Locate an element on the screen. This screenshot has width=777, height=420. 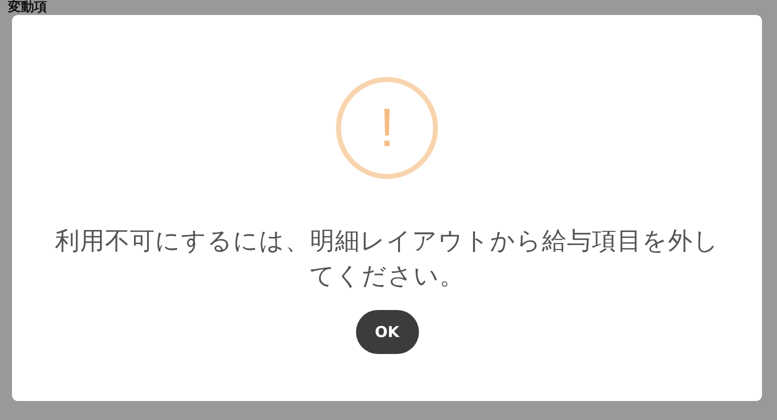
alert-message: 利用不可にするには、明細レイアウトから給与項目を外してください。 is located at coordinates (387, 258).